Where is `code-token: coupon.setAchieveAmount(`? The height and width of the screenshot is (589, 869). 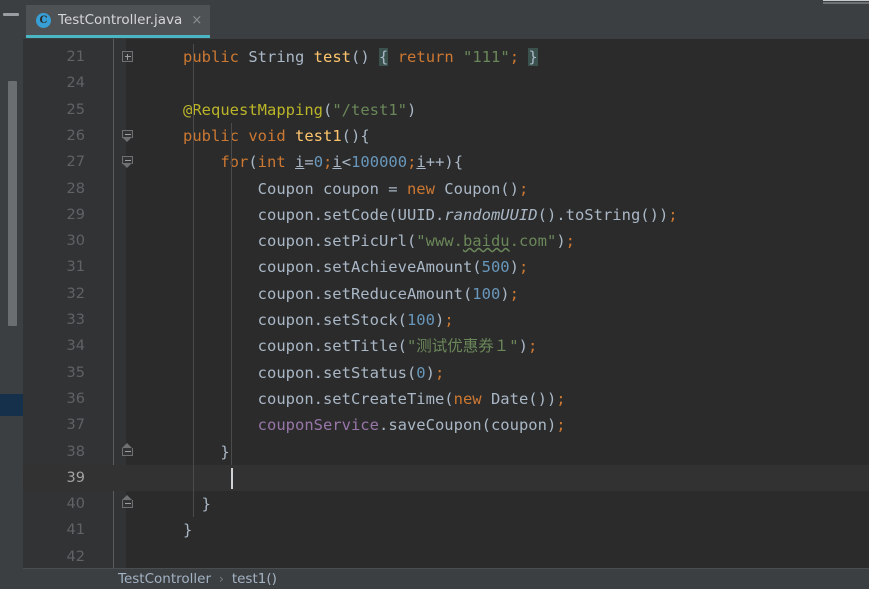
code-token: coupon.setAchieveAmount( is located at coordinates (332, 267).